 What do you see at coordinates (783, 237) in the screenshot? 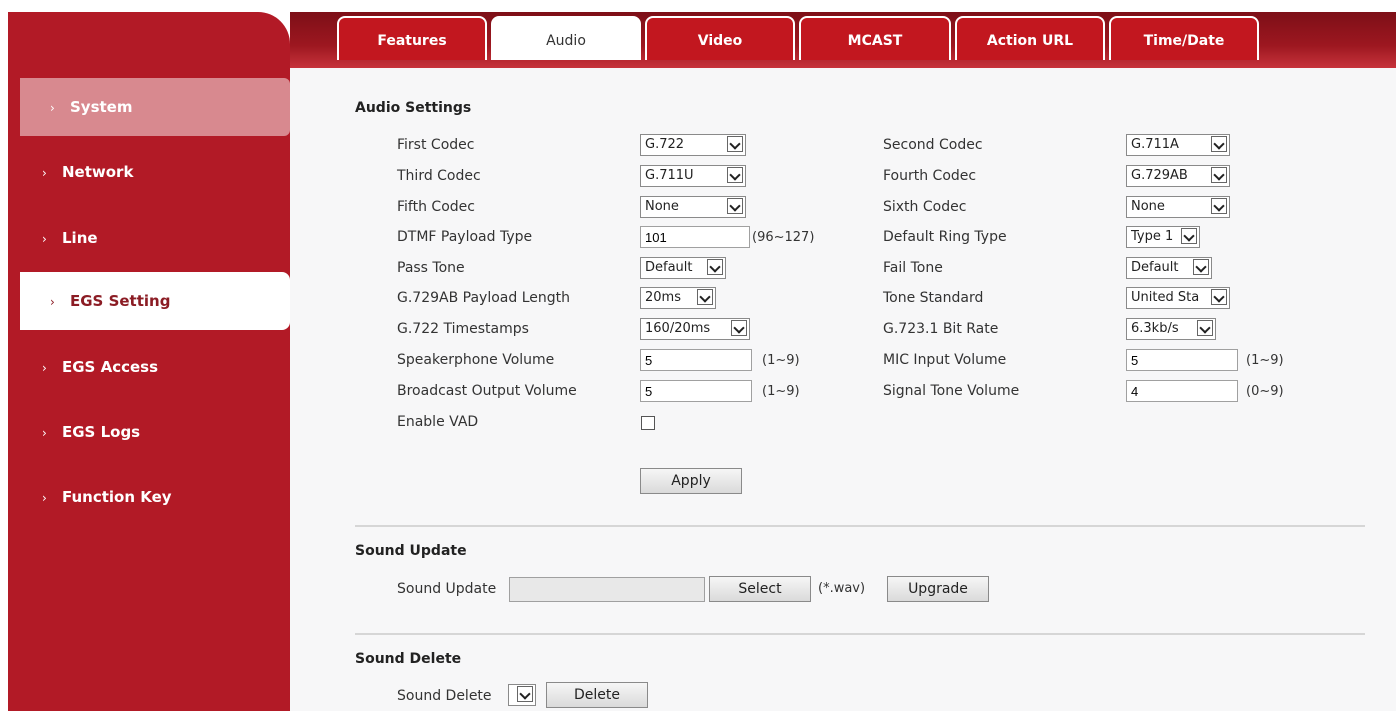
I see `dtmf-range-hint: (96~127)` at bounding box center [783, 237].